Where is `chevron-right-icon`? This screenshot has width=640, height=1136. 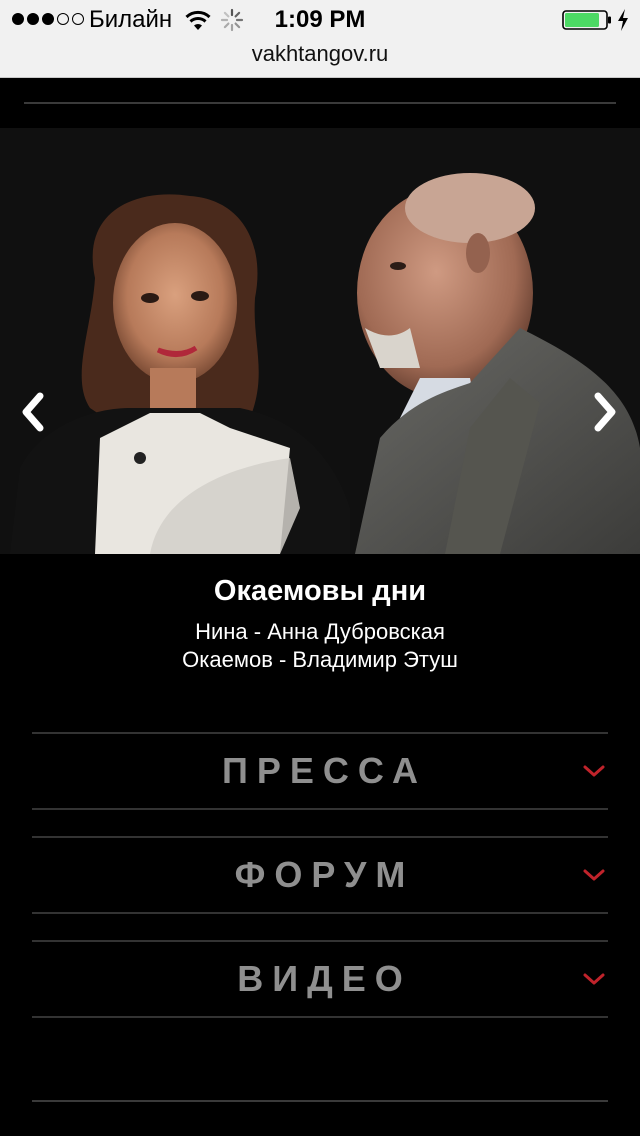
chevron-right-icon is located at coordinates (605, 412).